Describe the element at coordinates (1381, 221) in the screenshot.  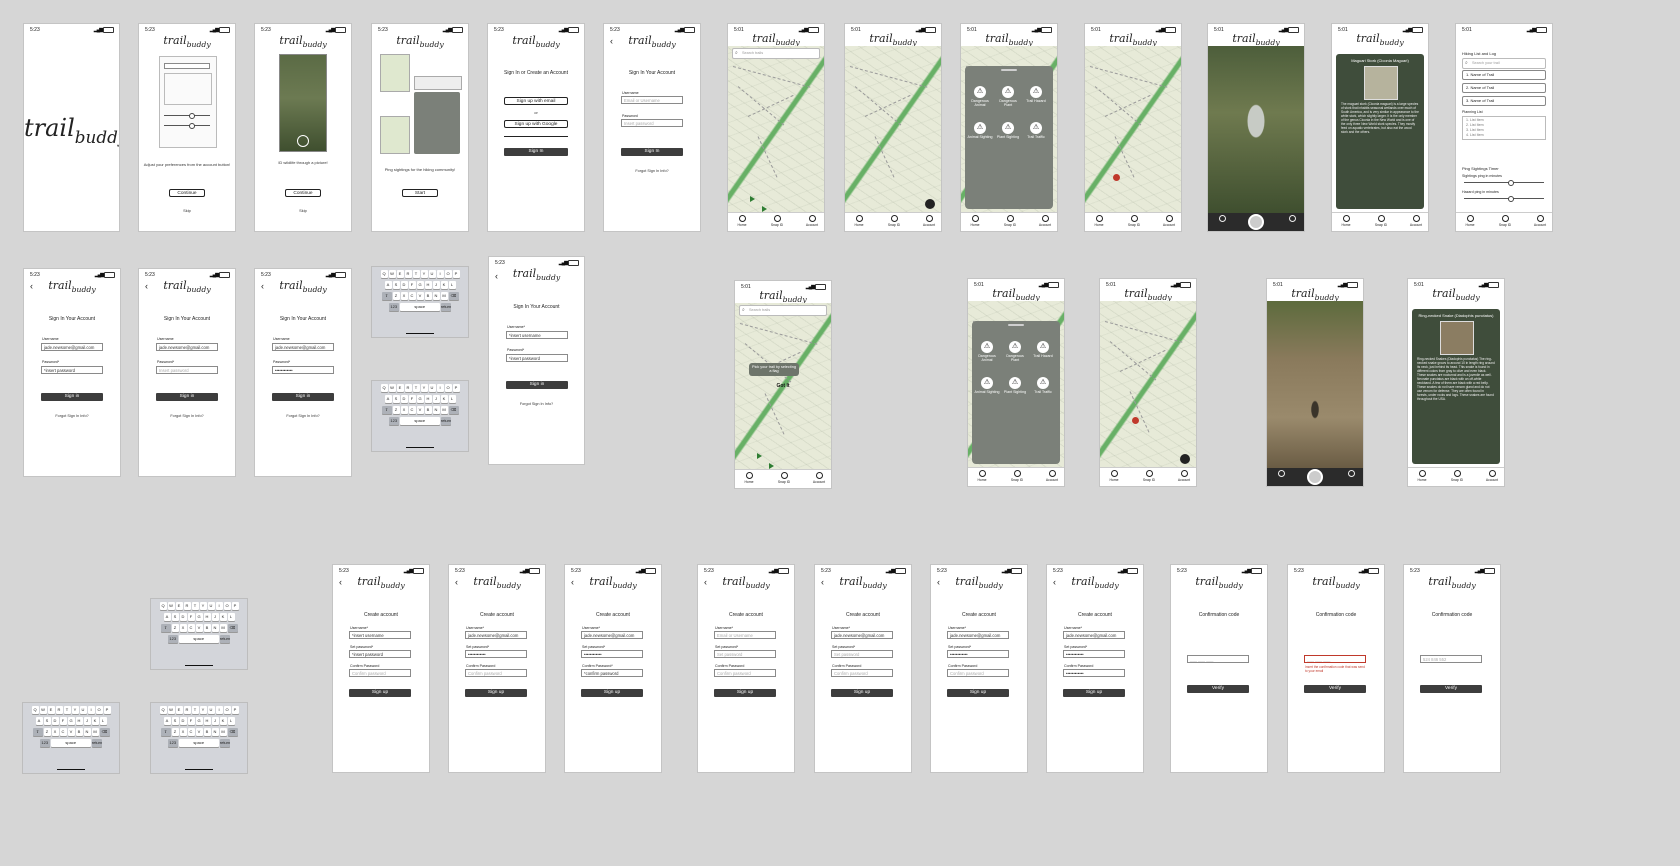
I see `snap-id-tab: Snap ID` at that location.